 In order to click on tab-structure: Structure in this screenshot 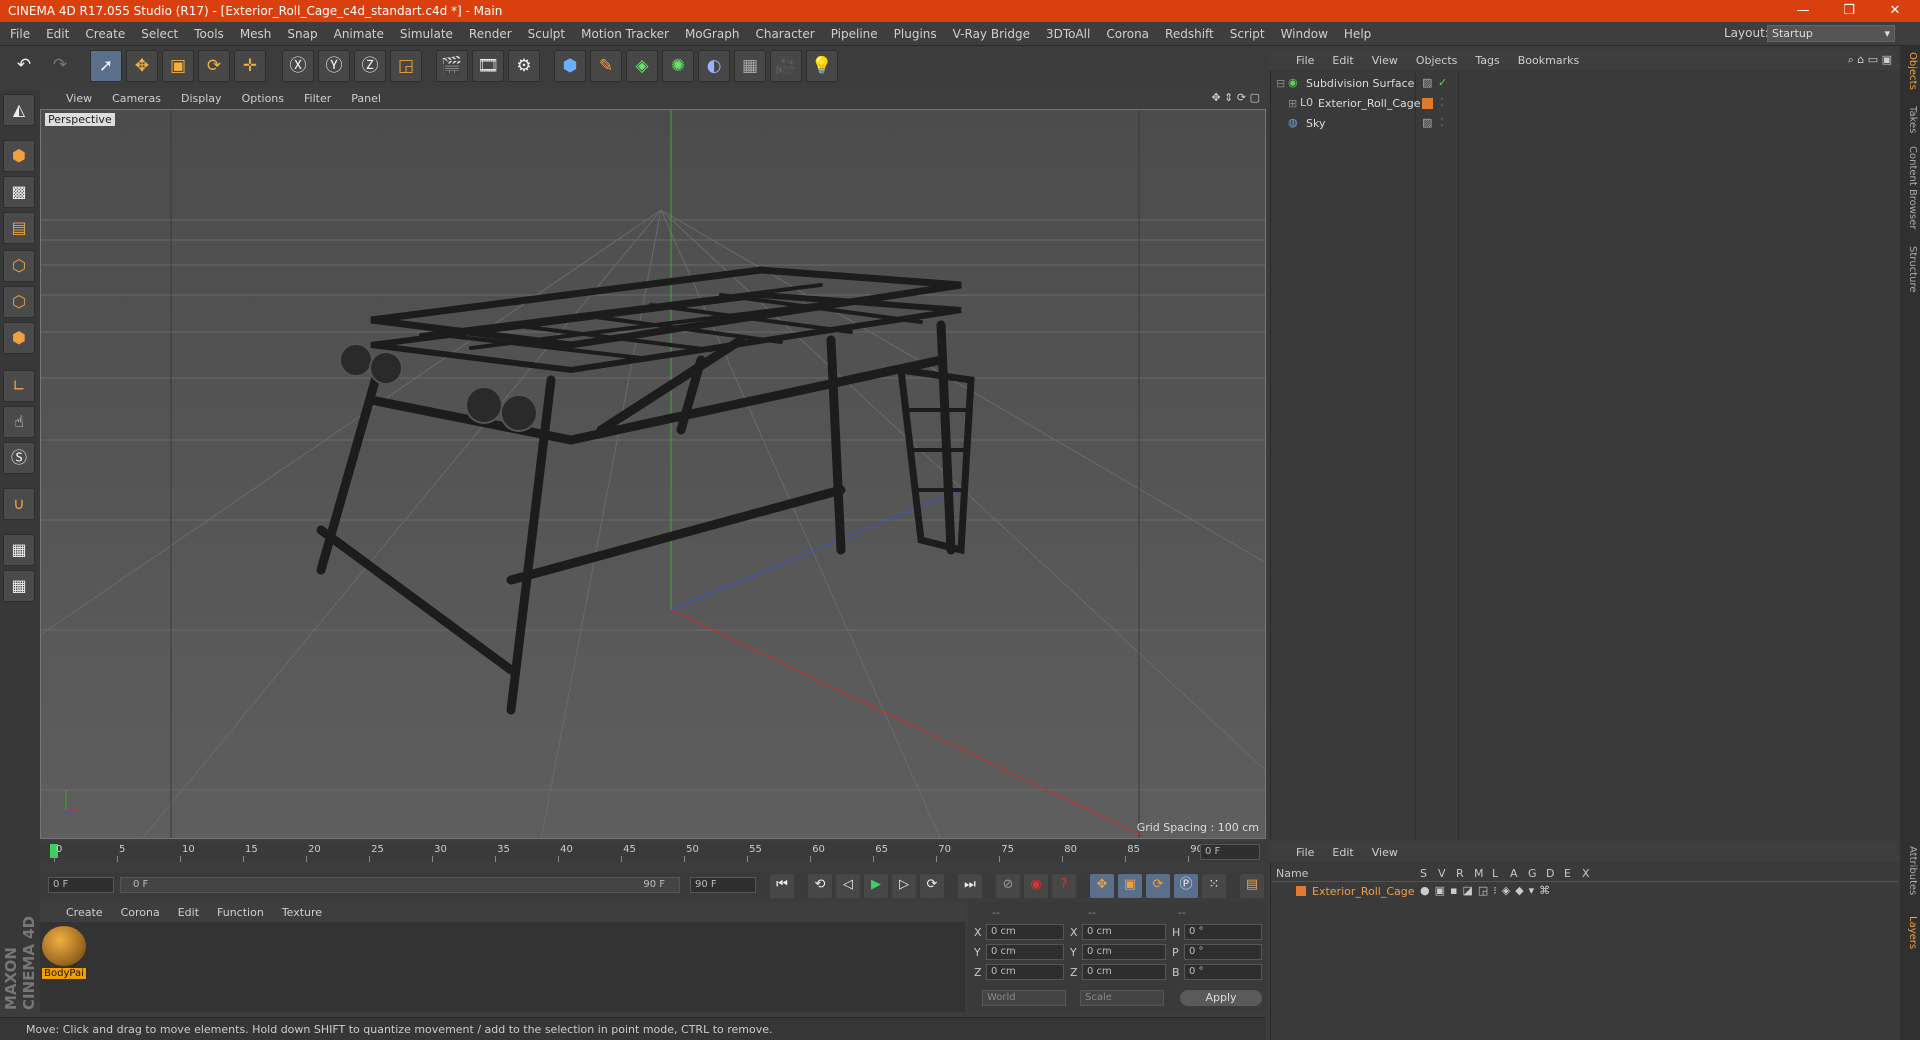, I will do `click(1910, 269)`.